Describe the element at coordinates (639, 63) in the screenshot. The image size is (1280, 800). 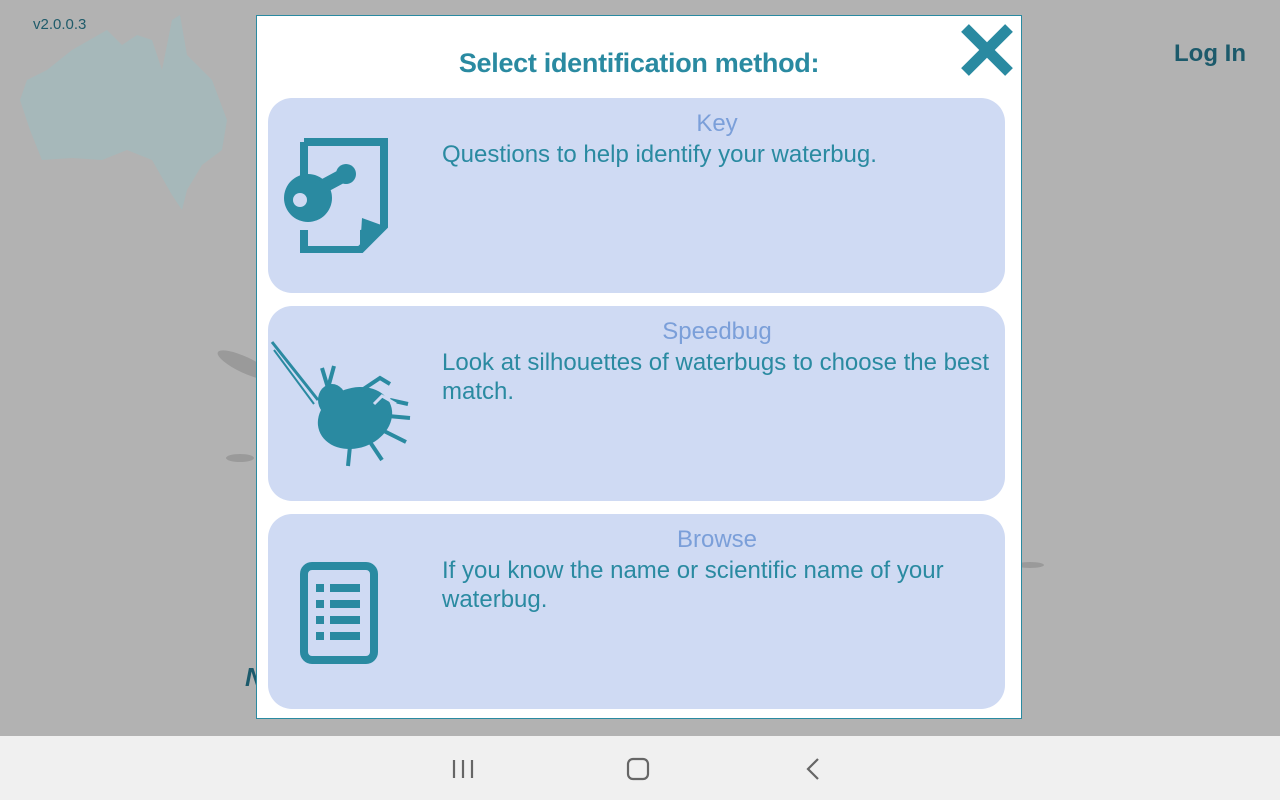
I see `dialog-title: Select identification method:` at that location.